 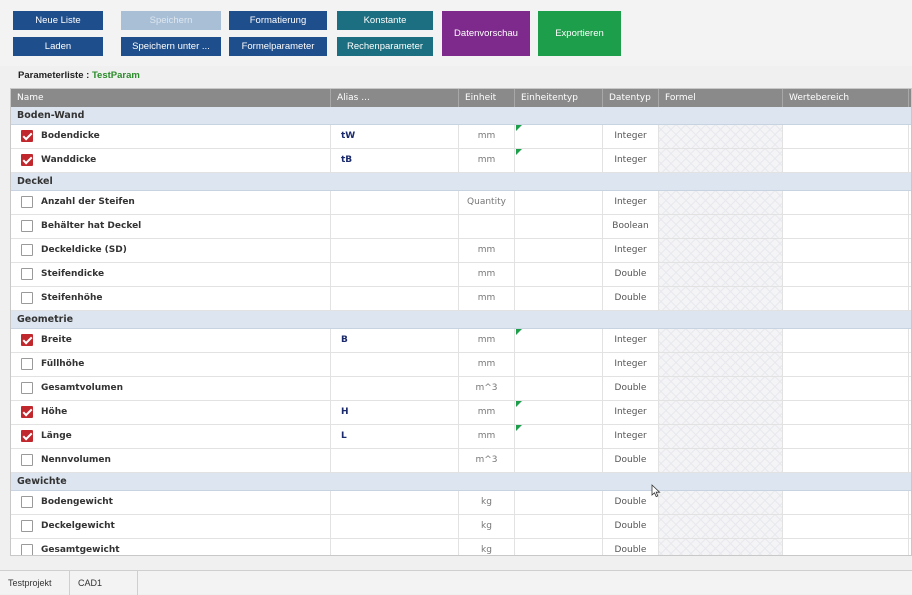 What do you see at coordinates (171, 160) in the screenshot?
I see `parameter-name-cell: Wanddicke` at bounding box center [171, 160].